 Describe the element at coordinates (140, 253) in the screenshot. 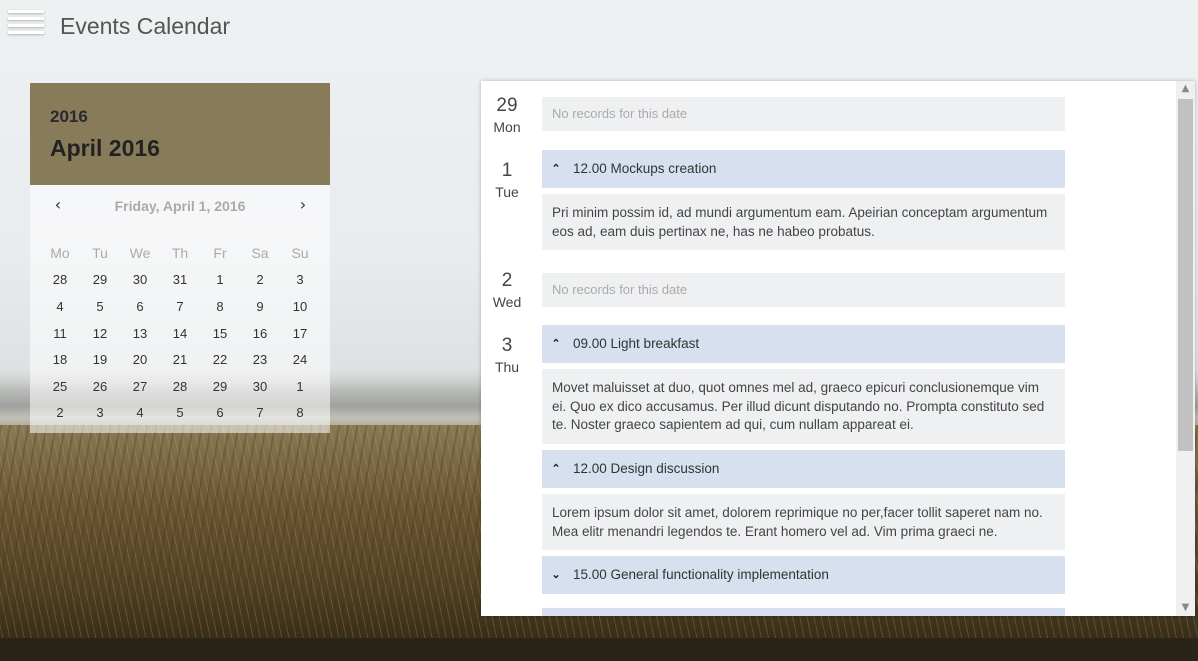

I see `weekday-label: We` at that location.